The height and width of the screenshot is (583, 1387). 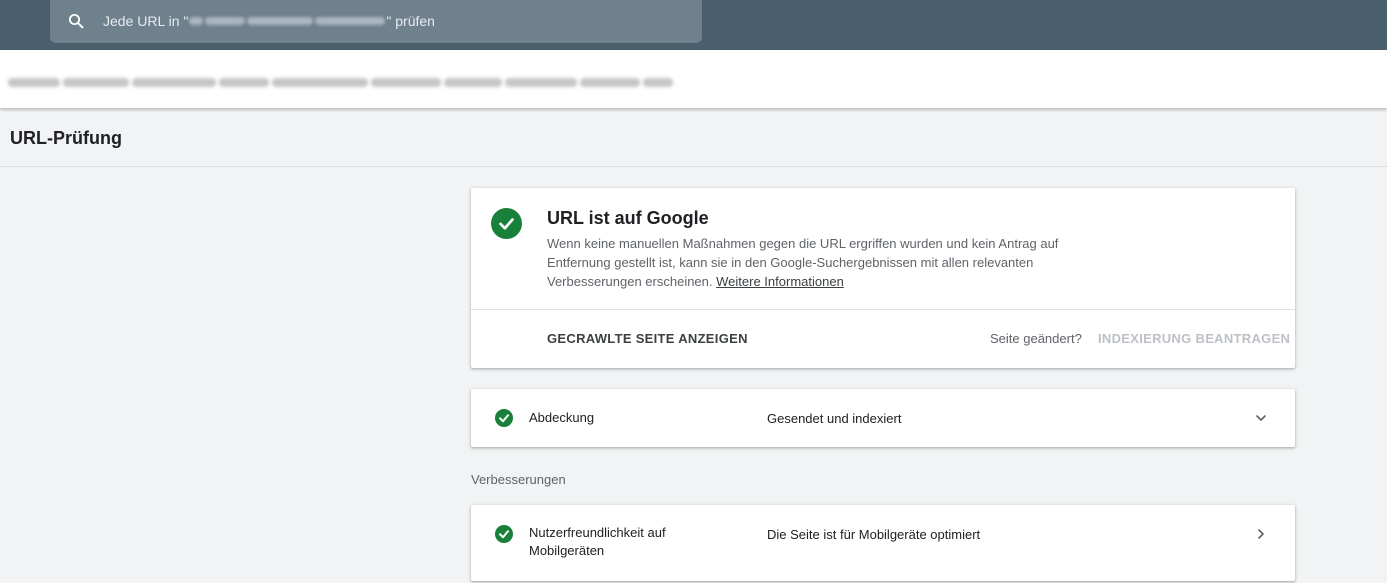 I want to click on search-suffix-text: " prüfen, so click(x=410, y=21).